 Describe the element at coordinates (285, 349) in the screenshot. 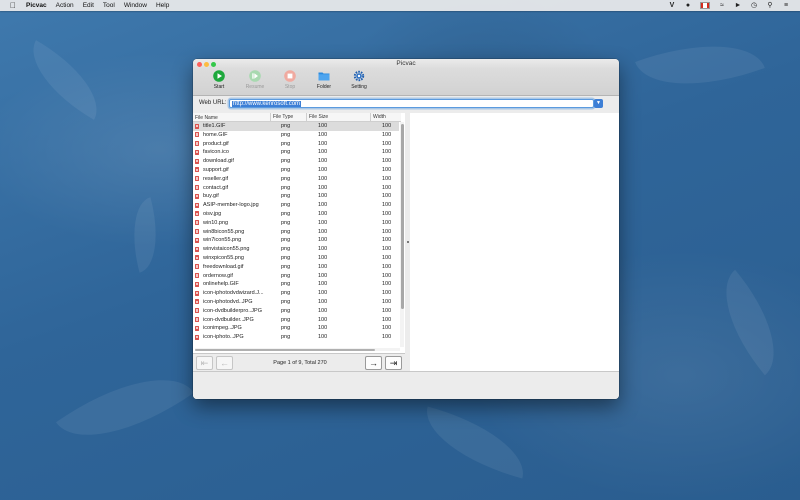

I see `horizontal-scroll-thumb` at that location.